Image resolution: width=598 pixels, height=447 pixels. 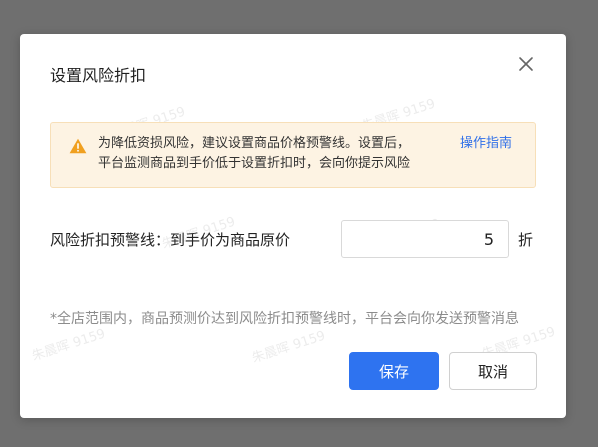 I want to click on dialog-title: 设置风险折扣, so click(x=98, y=75).